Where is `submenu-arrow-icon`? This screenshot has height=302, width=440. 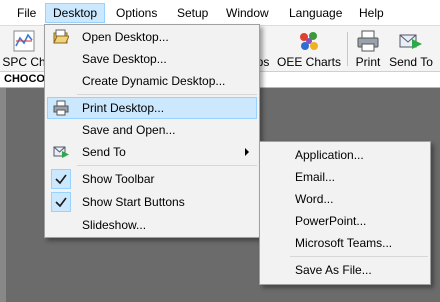
submenu-arrow-icon is located at coordinates (247, 152).